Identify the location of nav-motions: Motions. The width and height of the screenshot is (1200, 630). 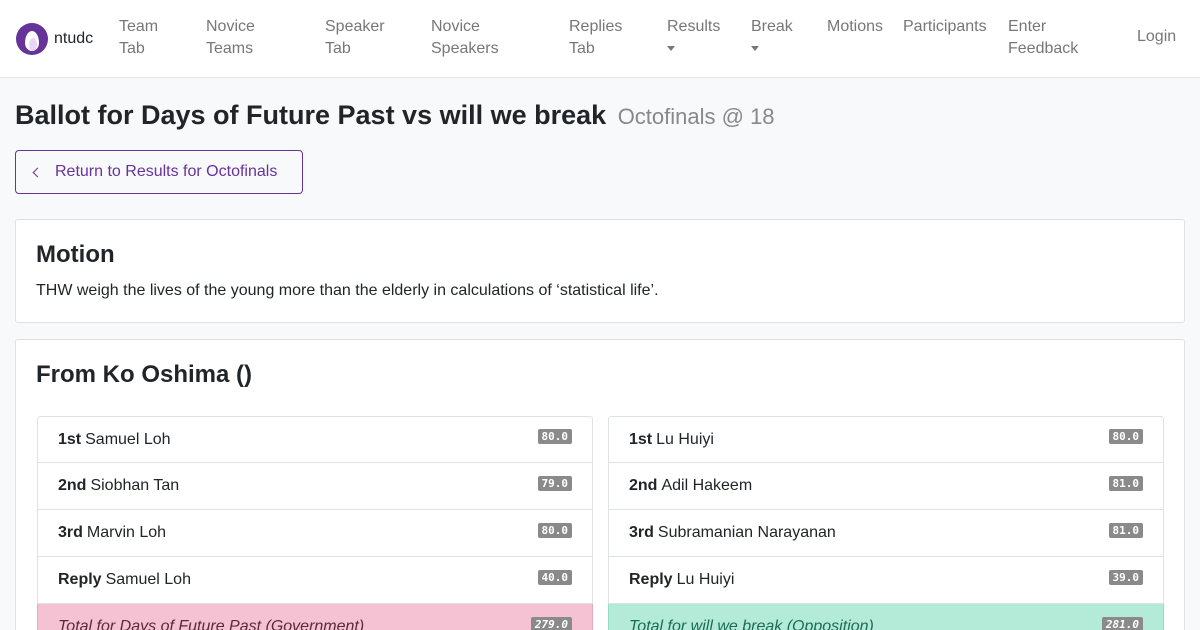
(855, 27).